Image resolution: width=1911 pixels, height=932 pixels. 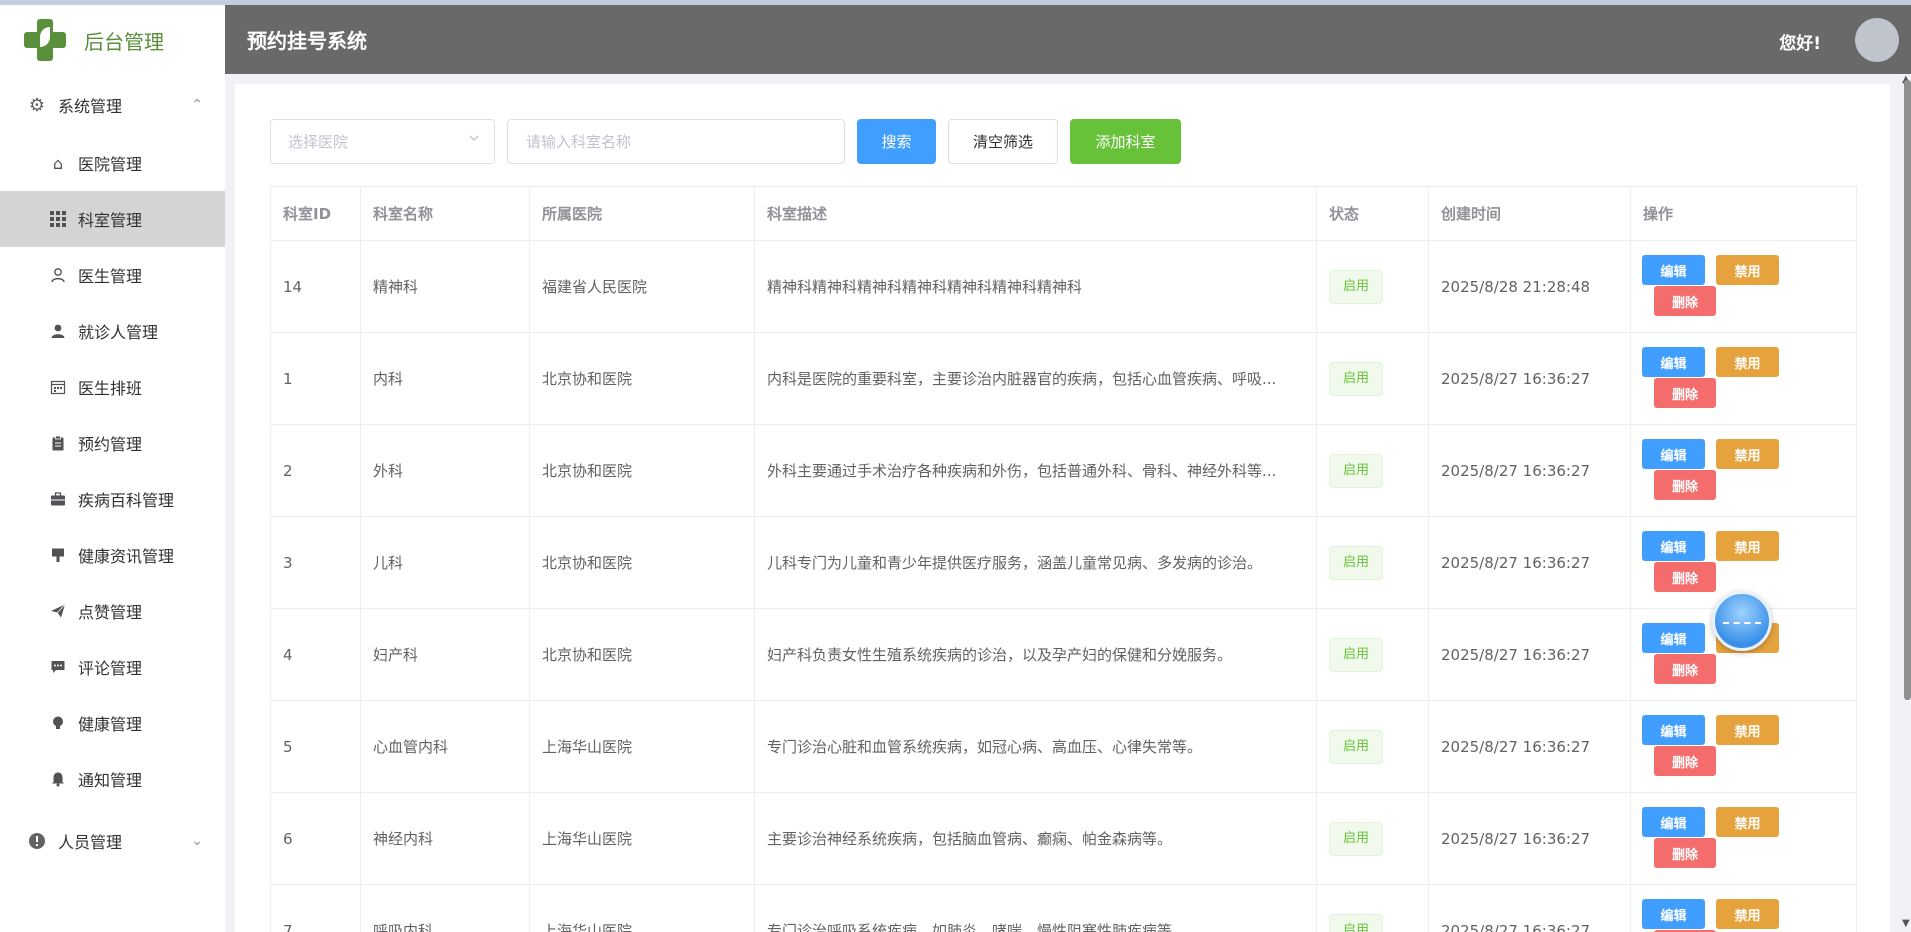 What do you see at coordinates (58, 387) in the screenshot?
I see `calendar-icon` at bounding box center [58, 387].